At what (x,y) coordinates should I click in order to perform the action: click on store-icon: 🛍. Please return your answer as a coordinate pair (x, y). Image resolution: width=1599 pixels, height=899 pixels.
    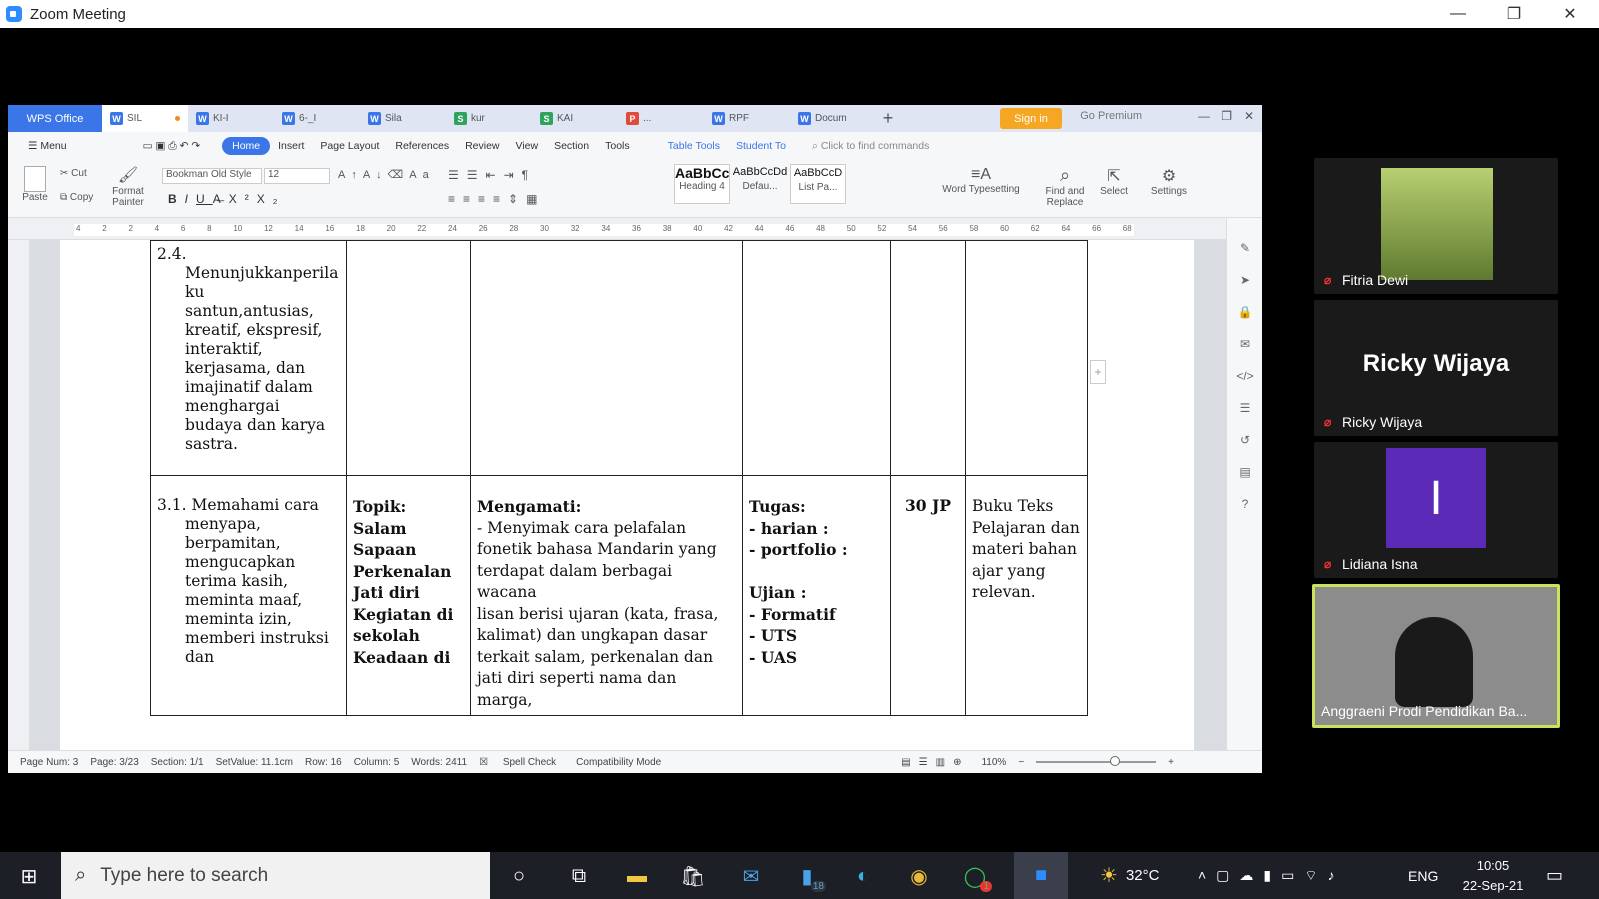
    Looking at the image, I should click on (693, 876).